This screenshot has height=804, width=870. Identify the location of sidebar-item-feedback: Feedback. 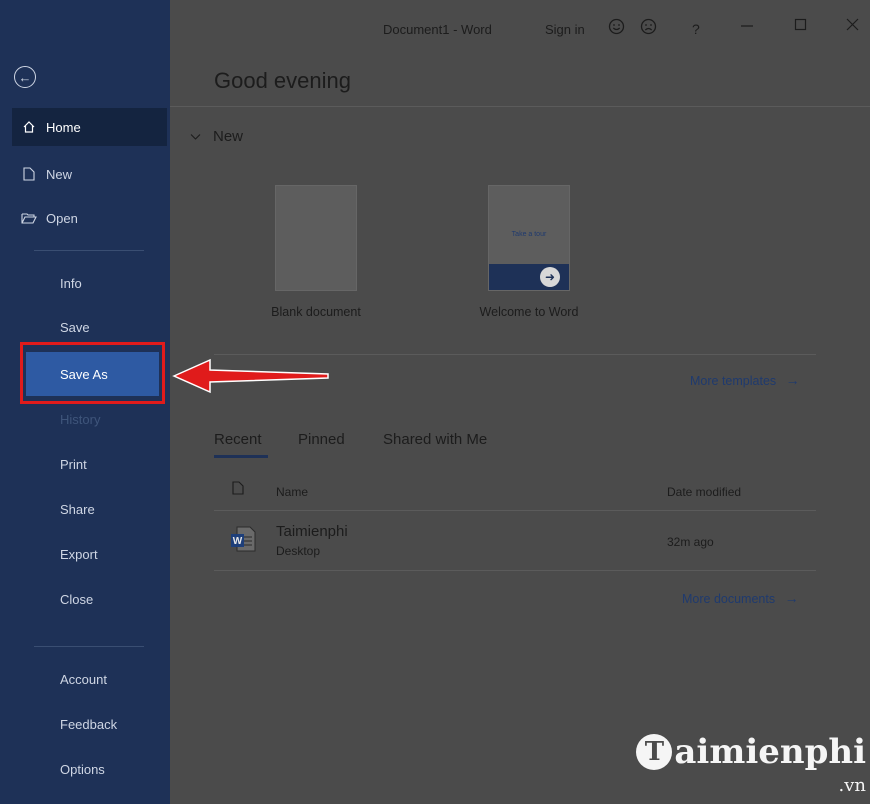
(89, 724).